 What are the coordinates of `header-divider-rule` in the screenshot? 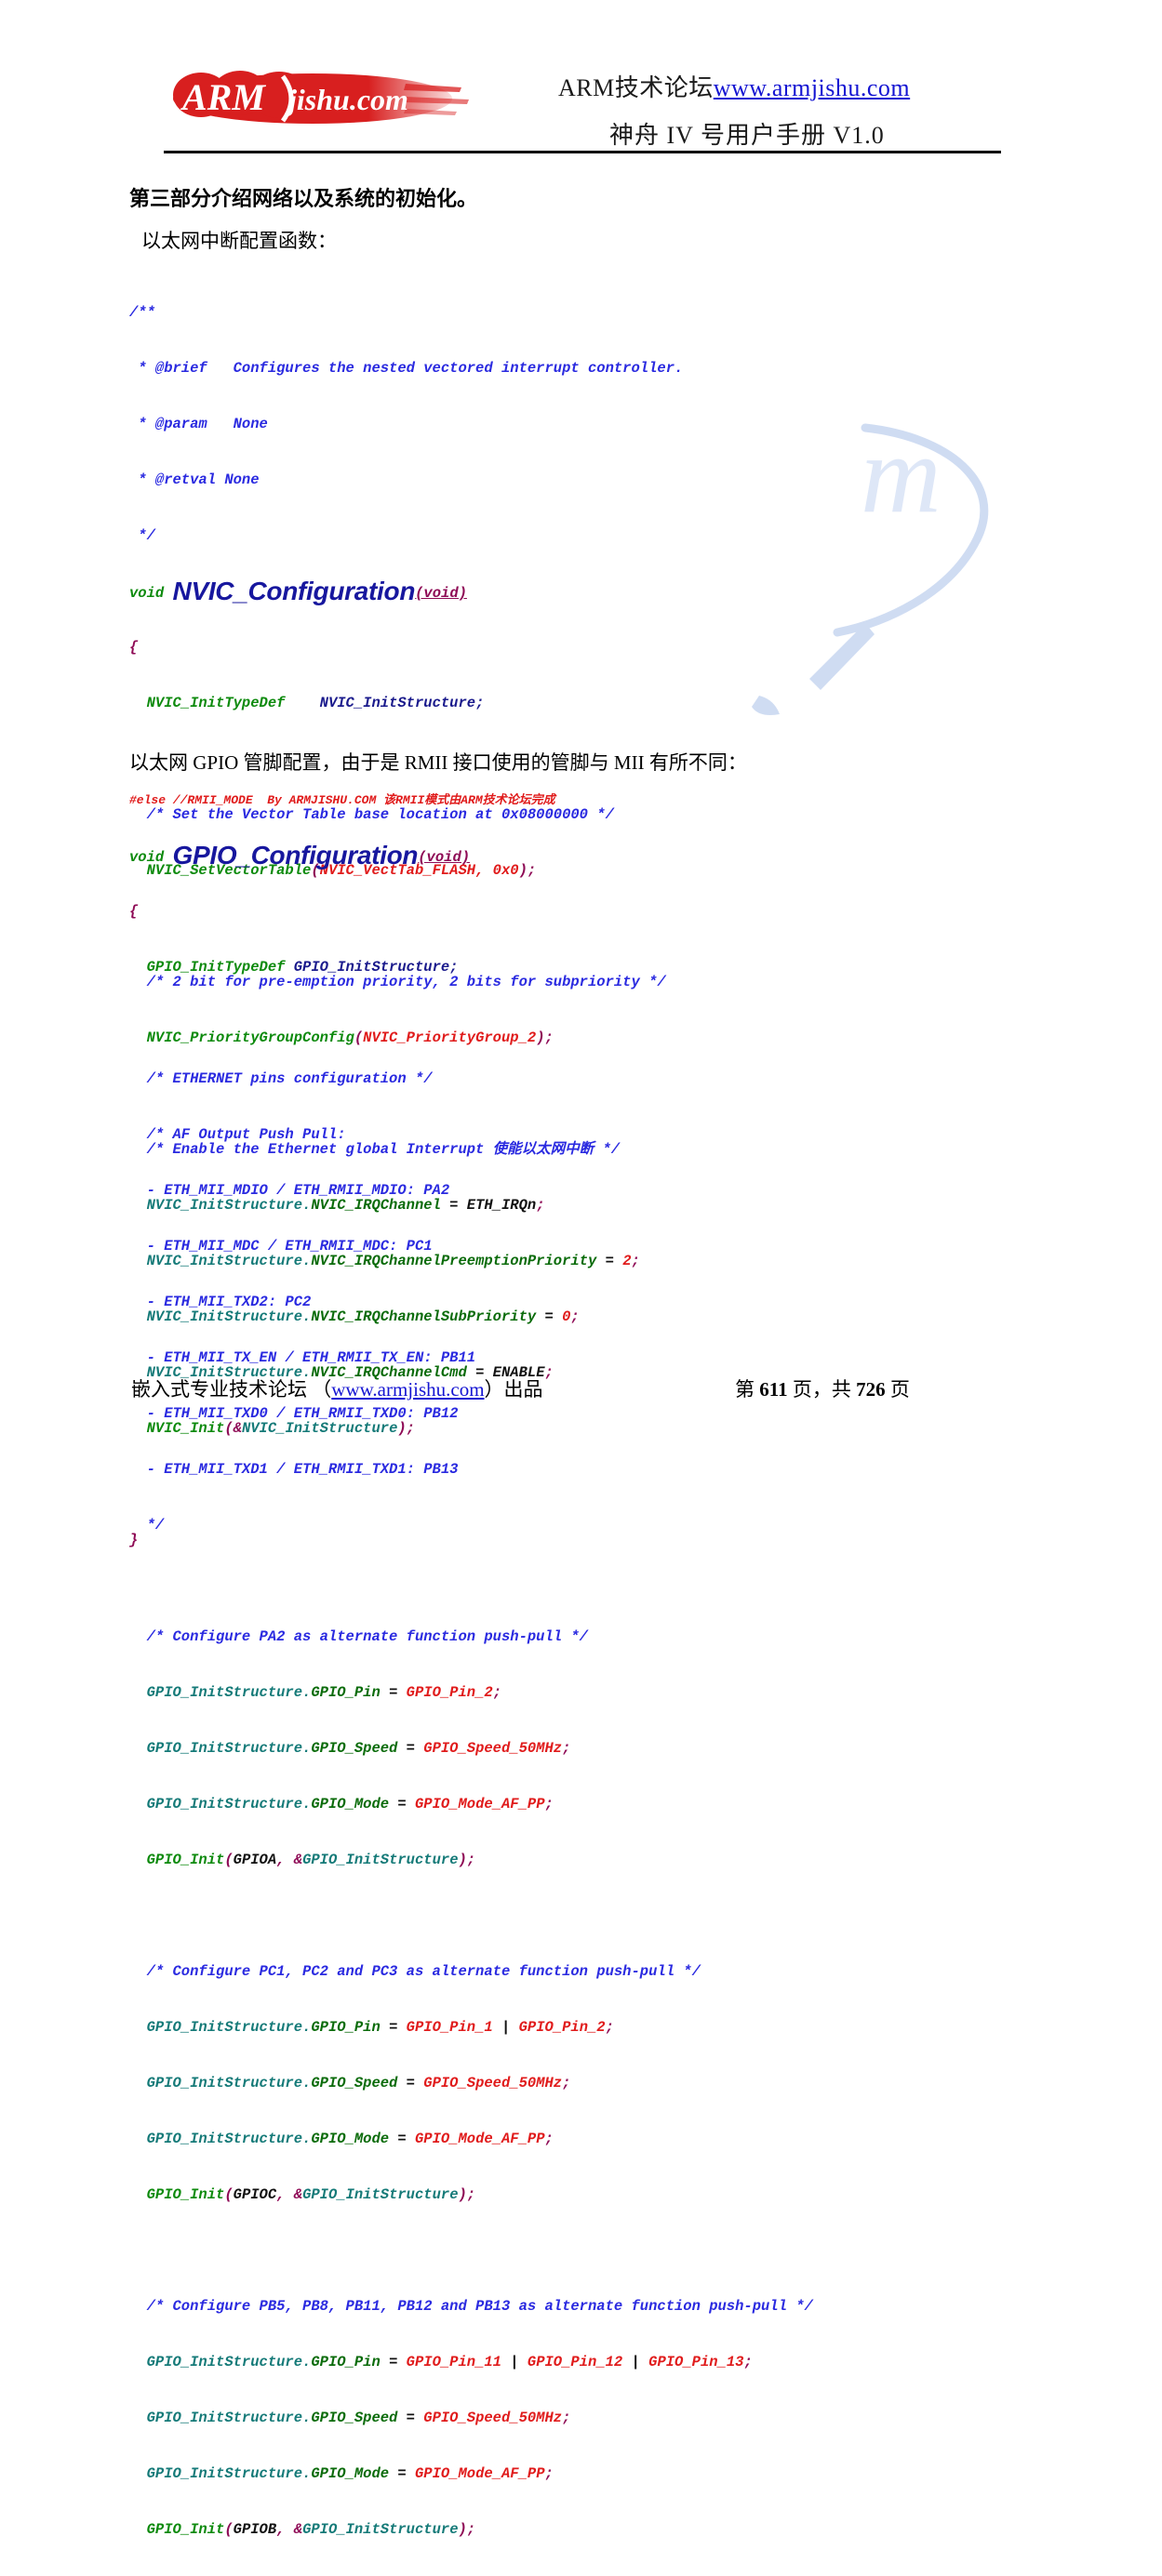 It's located at (582, 152).